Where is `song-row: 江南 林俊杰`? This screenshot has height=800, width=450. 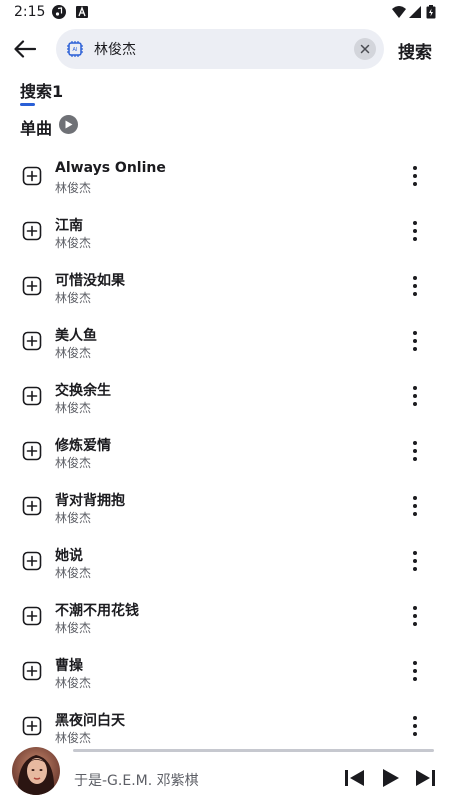 song-row: 江南 林俊杰 is located at coordinates (225, 230).